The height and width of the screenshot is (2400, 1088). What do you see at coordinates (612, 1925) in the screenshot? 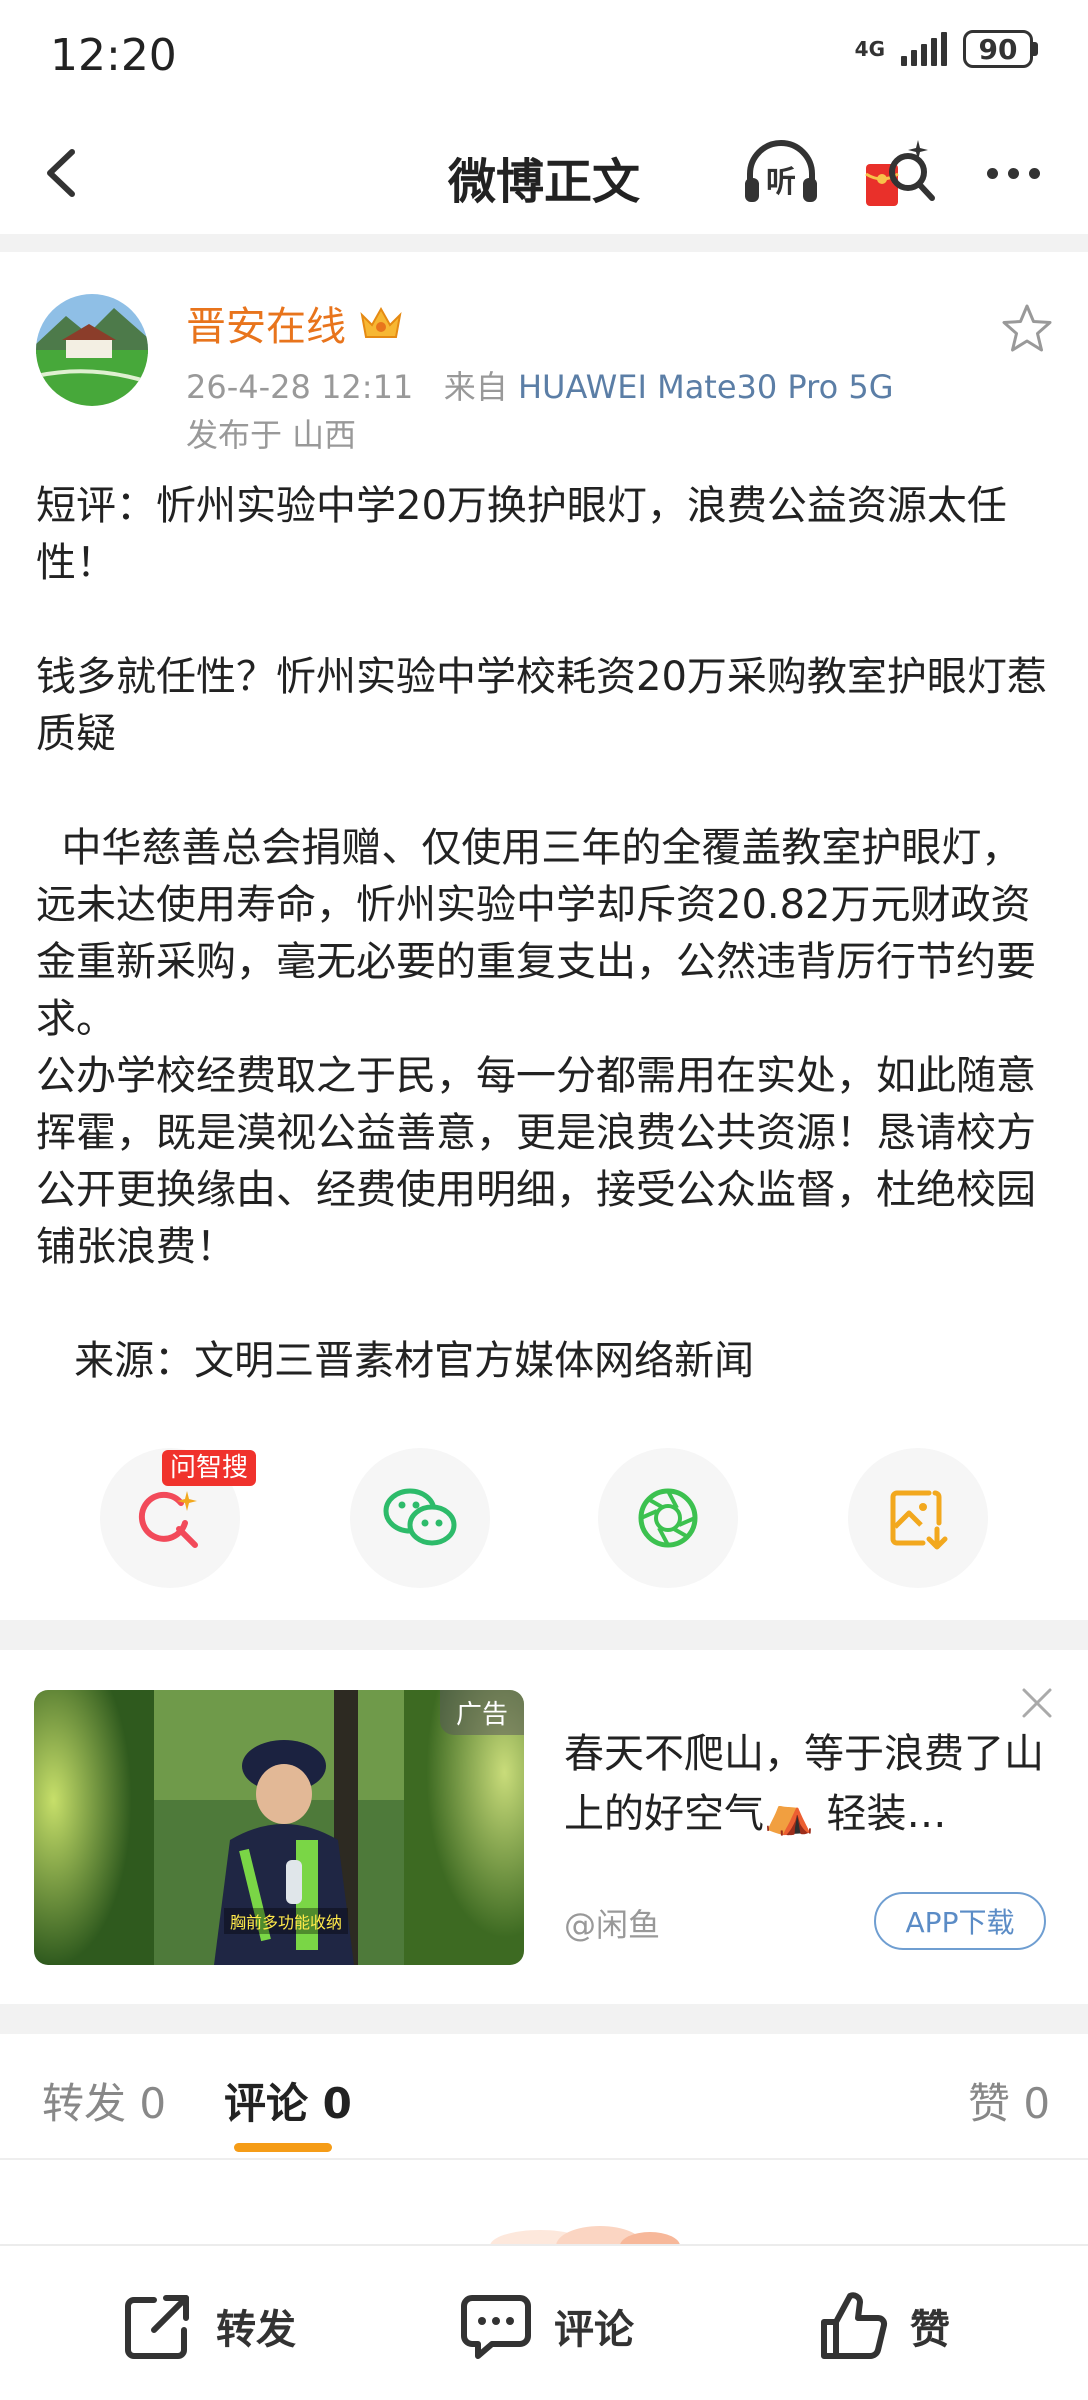
I see `ad-source: @闲鱼` at bounding box center [612, 1925].